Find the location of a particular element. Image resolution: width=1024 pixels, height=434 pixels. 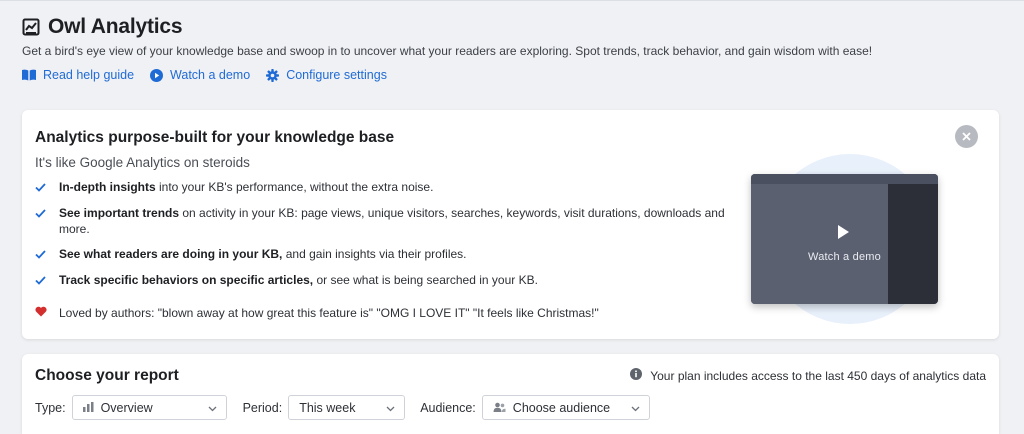

play-icon is located at coordinates (843, 234).